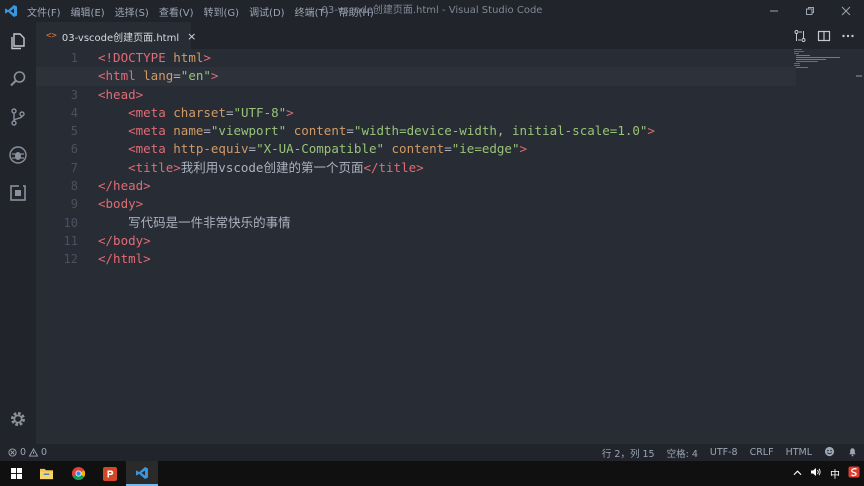 The image size is (864, 486). What do you see at coordinates (448, 168) in the screenshot?
I see `code-line: <title>我利用vscode创建的第一个页面</title>` at bounding box center [448, 168].